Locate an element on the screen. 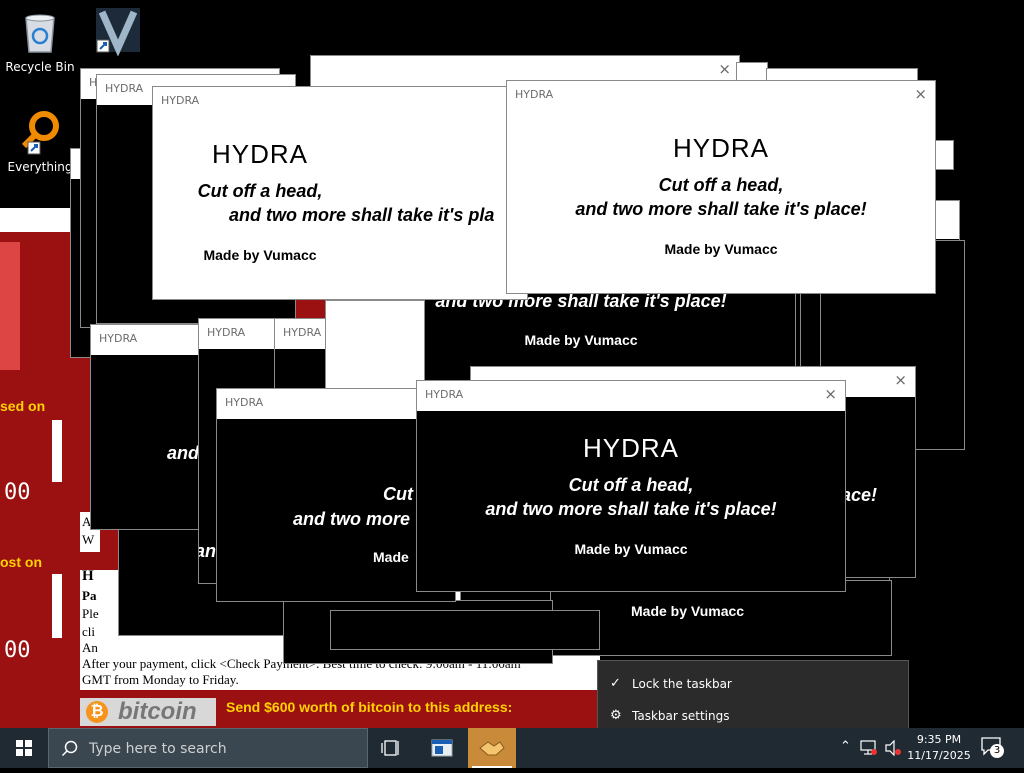 The height and width of the screenshot is (773, 1024). menu-item-label: Lock the taskbar is located at coordinates (682, 684).